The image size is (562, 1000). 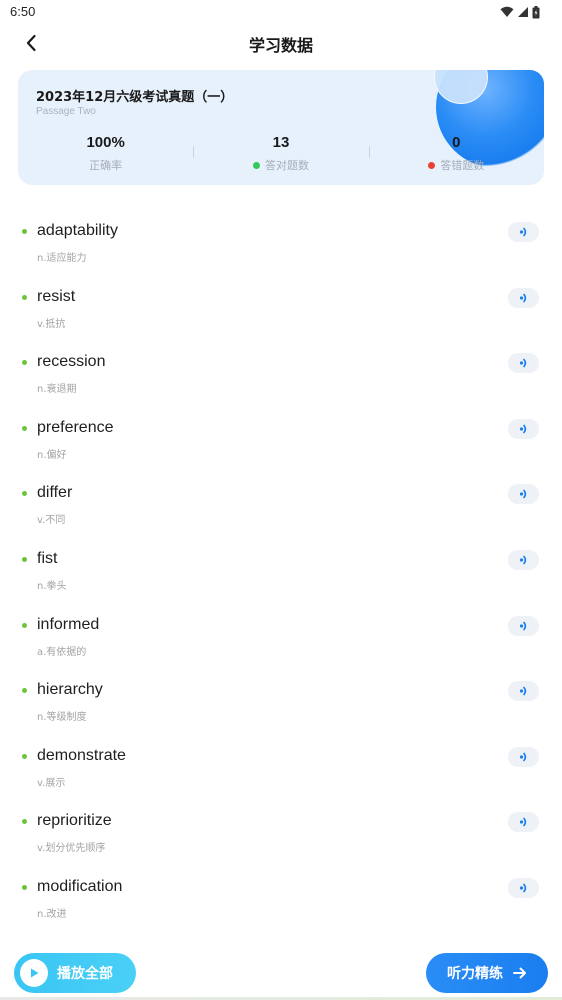 I want to click on passage-subtitle: Passage Two, so click(x=66, y=111).